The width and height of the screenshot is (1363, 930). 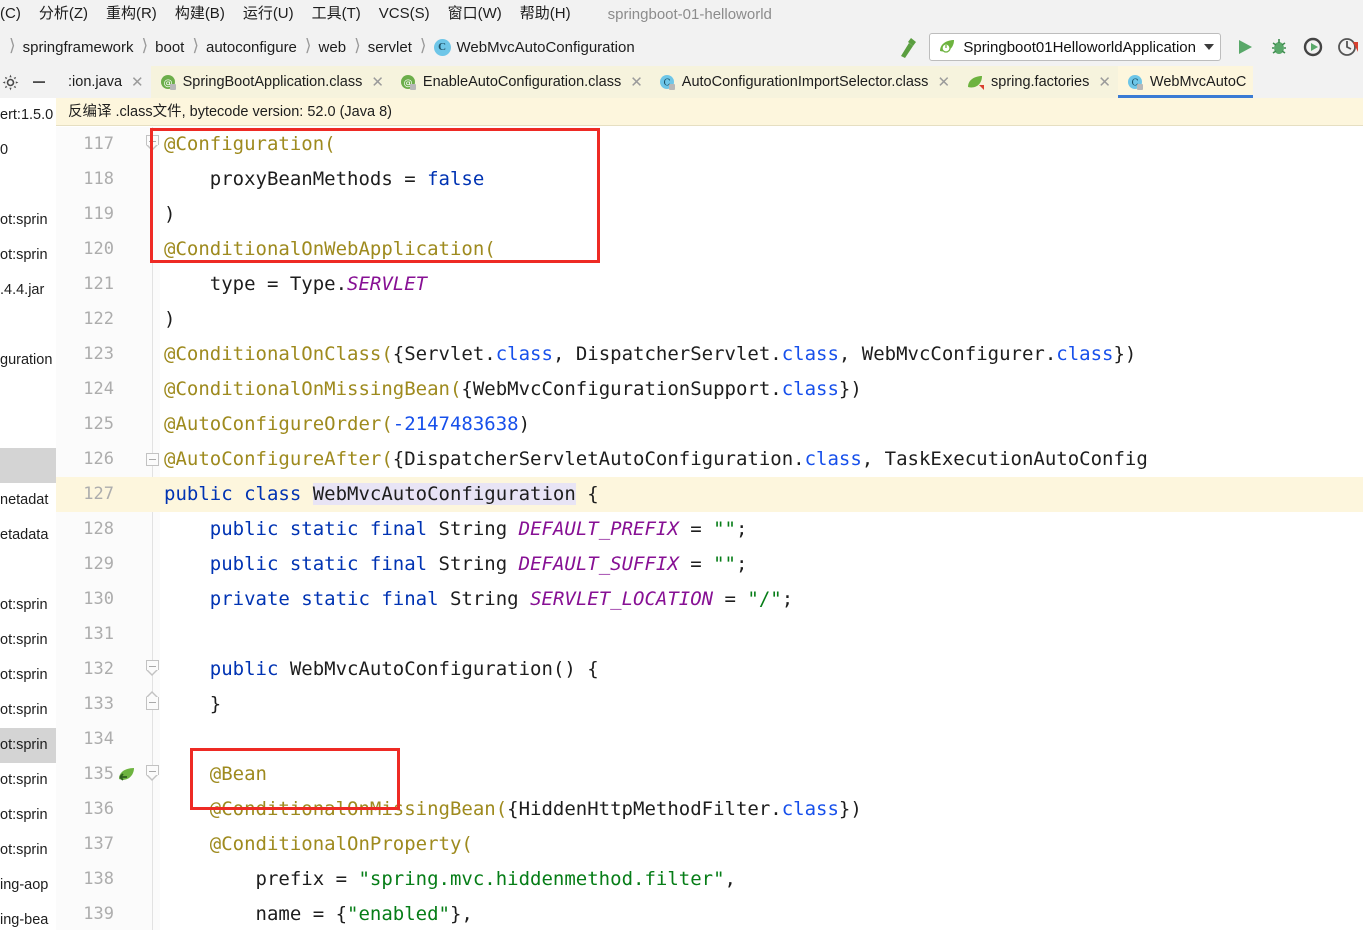 I want to click on menu-help: 帮助(H), so click(x=545, y=14).